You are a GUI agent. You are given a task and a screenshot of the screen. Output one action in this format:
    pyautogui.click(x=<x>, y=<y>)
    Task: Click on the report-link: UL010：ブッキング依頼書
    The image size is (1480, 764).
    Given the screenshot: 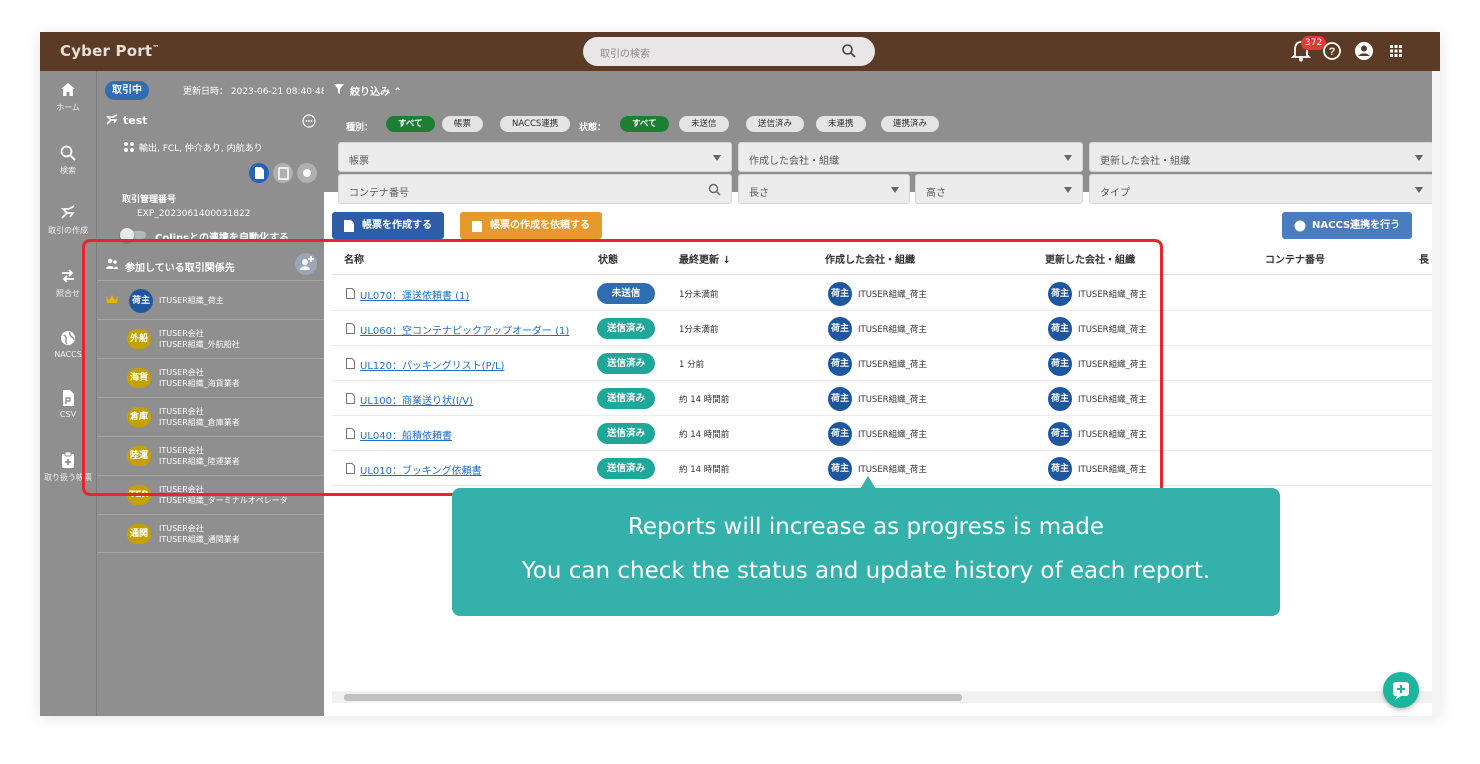 What is the action you would take?
    pyautogui.click(x=421, y=469)
    